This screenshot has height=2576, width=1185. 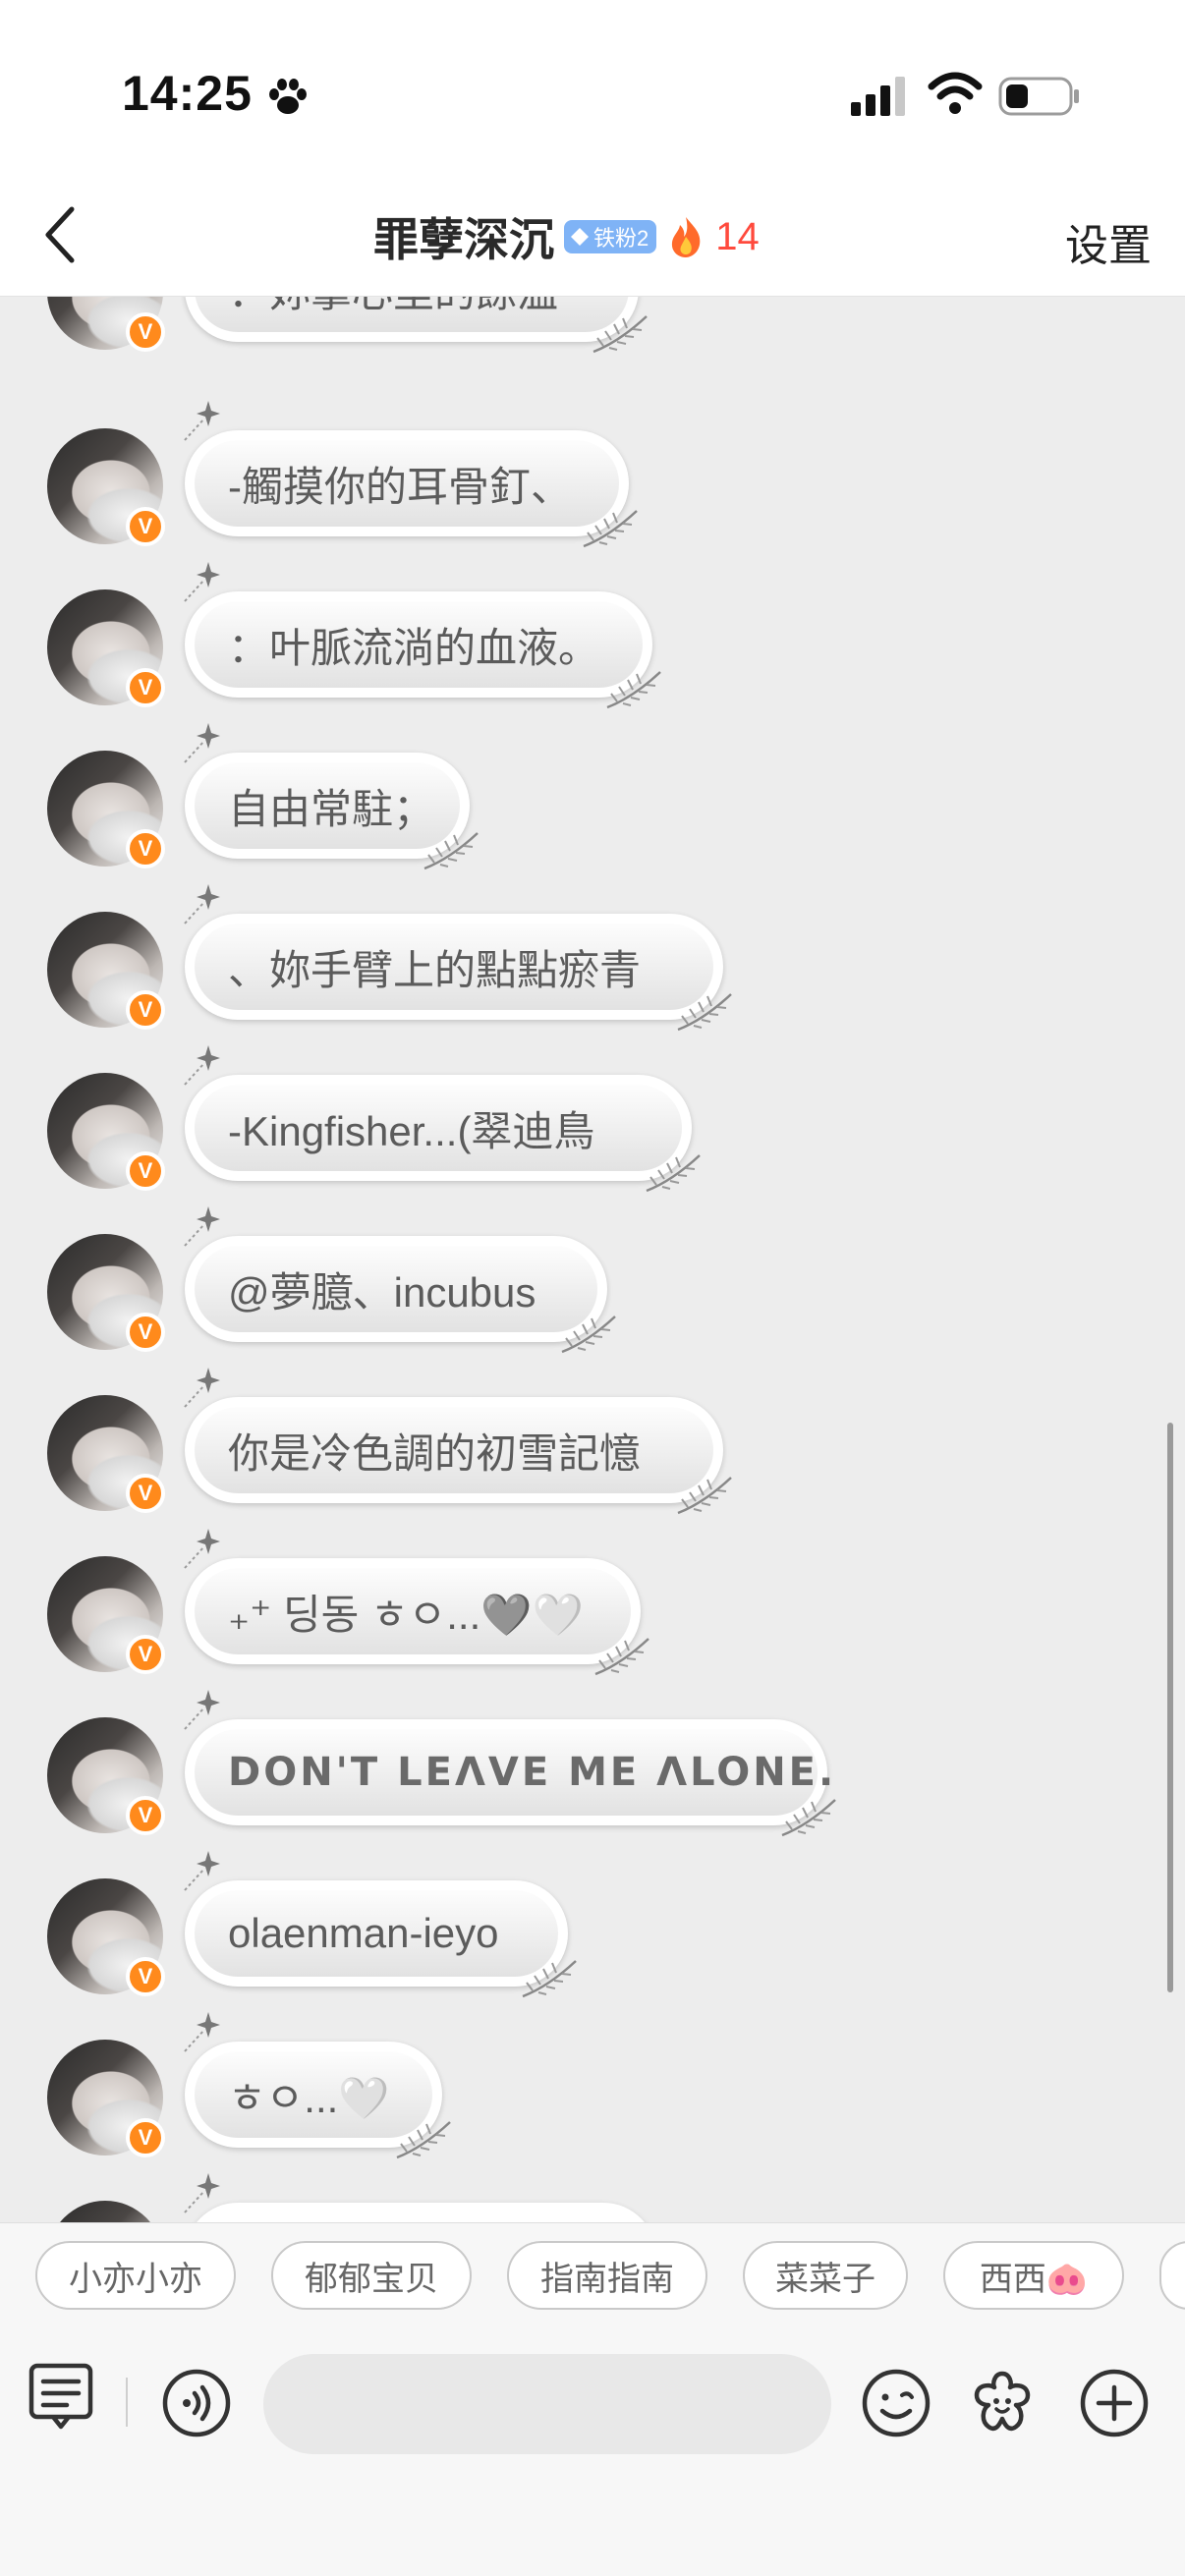 I want to click on message-bubble: -Kingfisher...(翠迪鳥, so click(x=443, y=1134).